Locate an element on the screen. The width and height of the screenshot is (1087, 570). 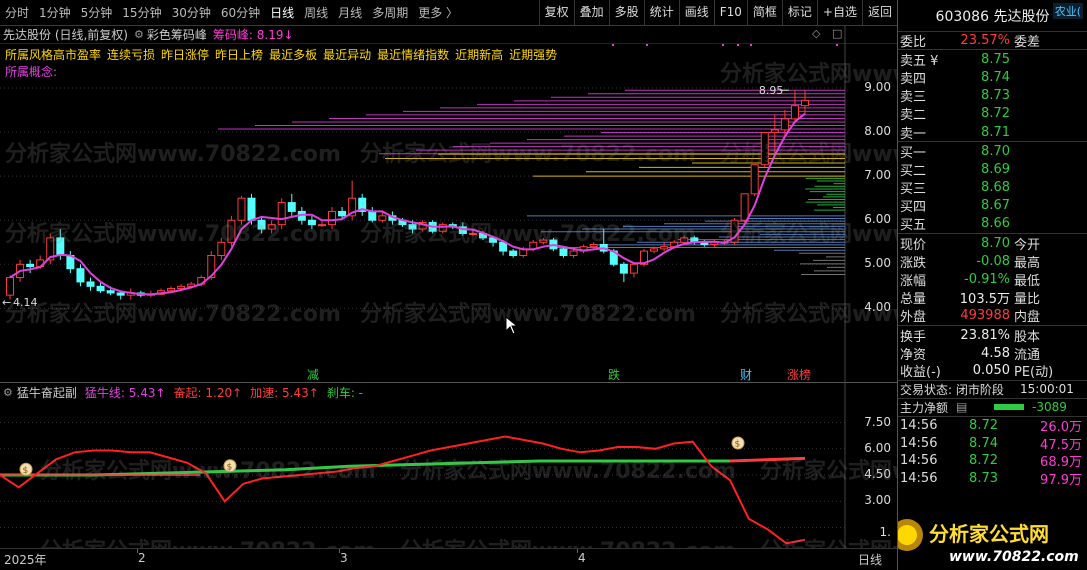
timeframe-tab: 更多 〉 is located at coordinates (438, 12).